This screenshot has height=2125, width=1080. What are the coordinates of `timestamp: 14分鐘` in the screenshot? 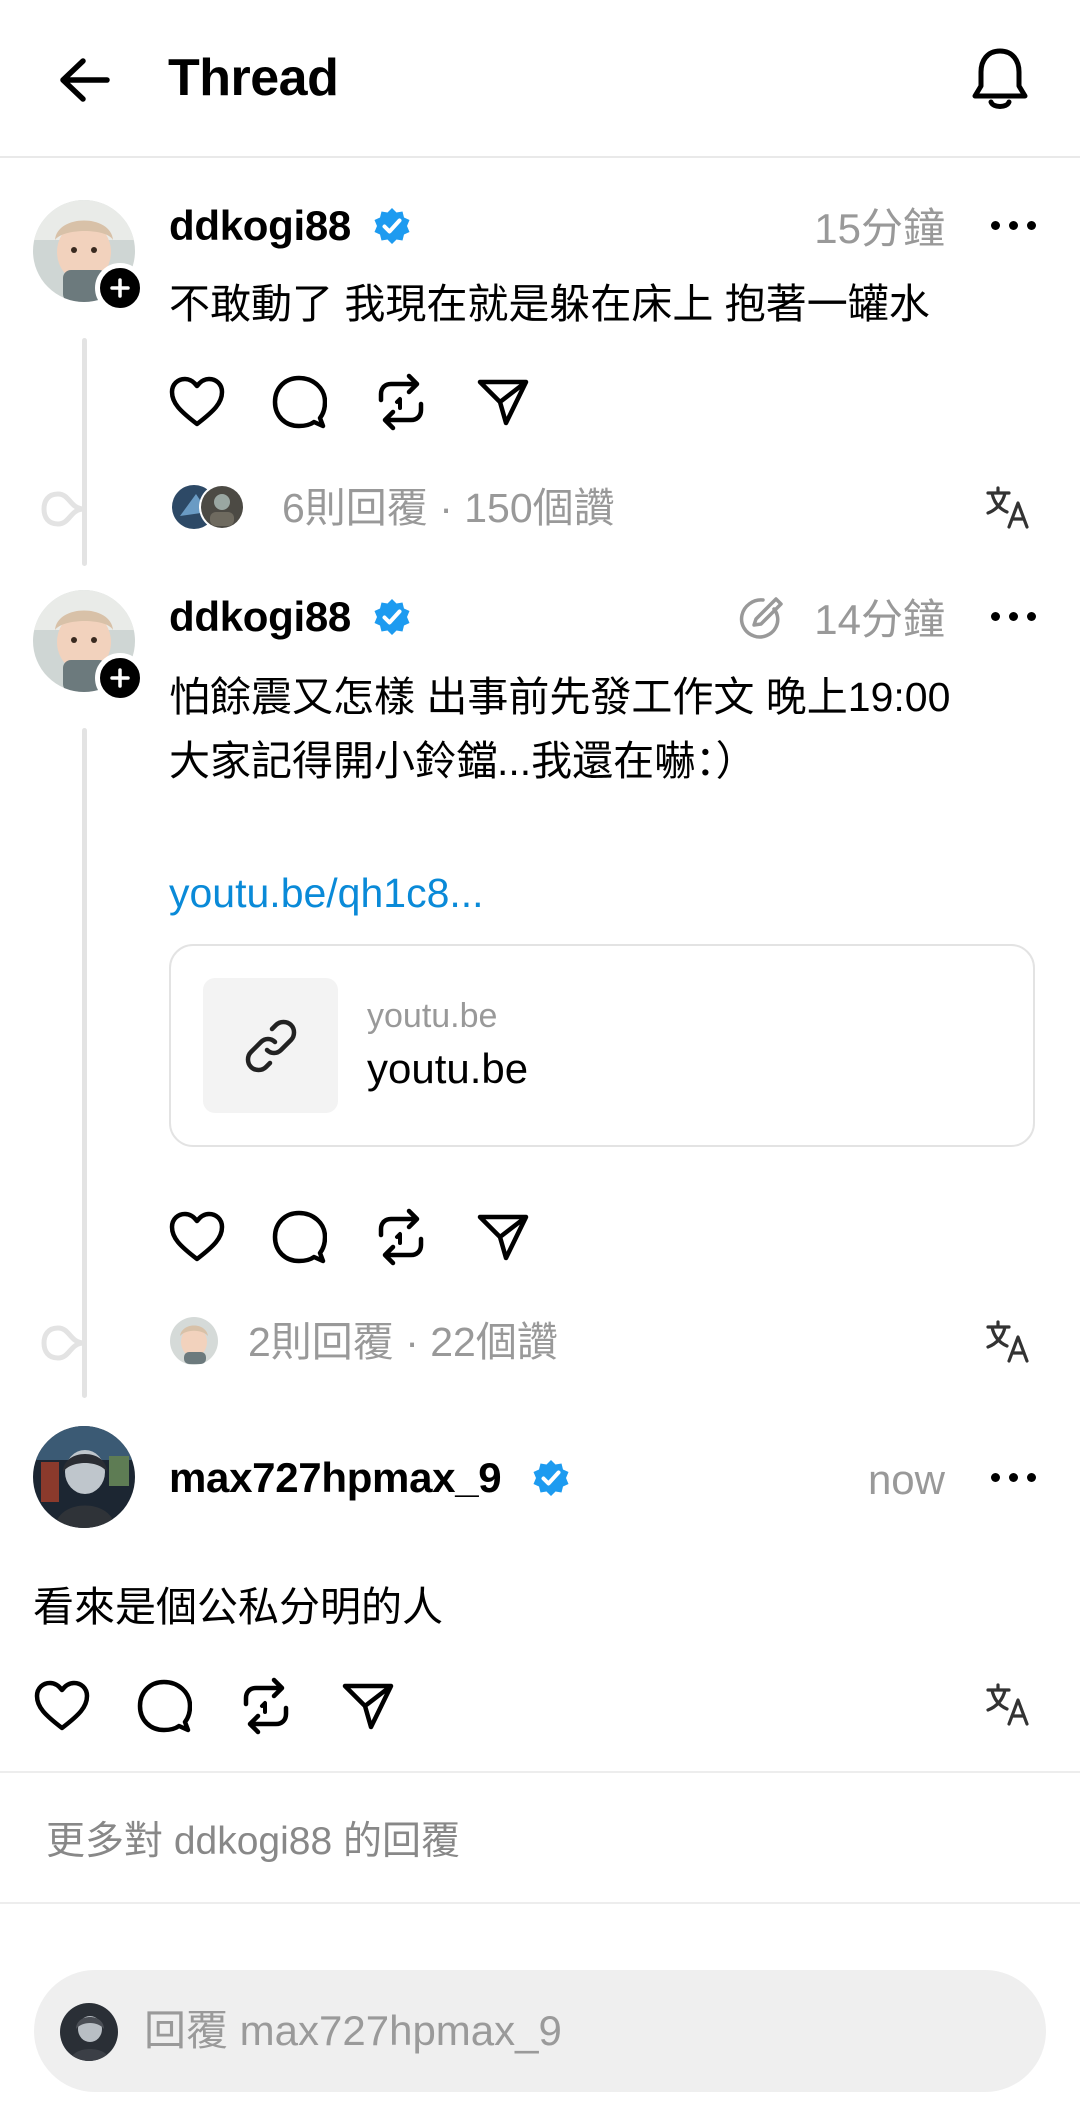 It's located at (879, 619).